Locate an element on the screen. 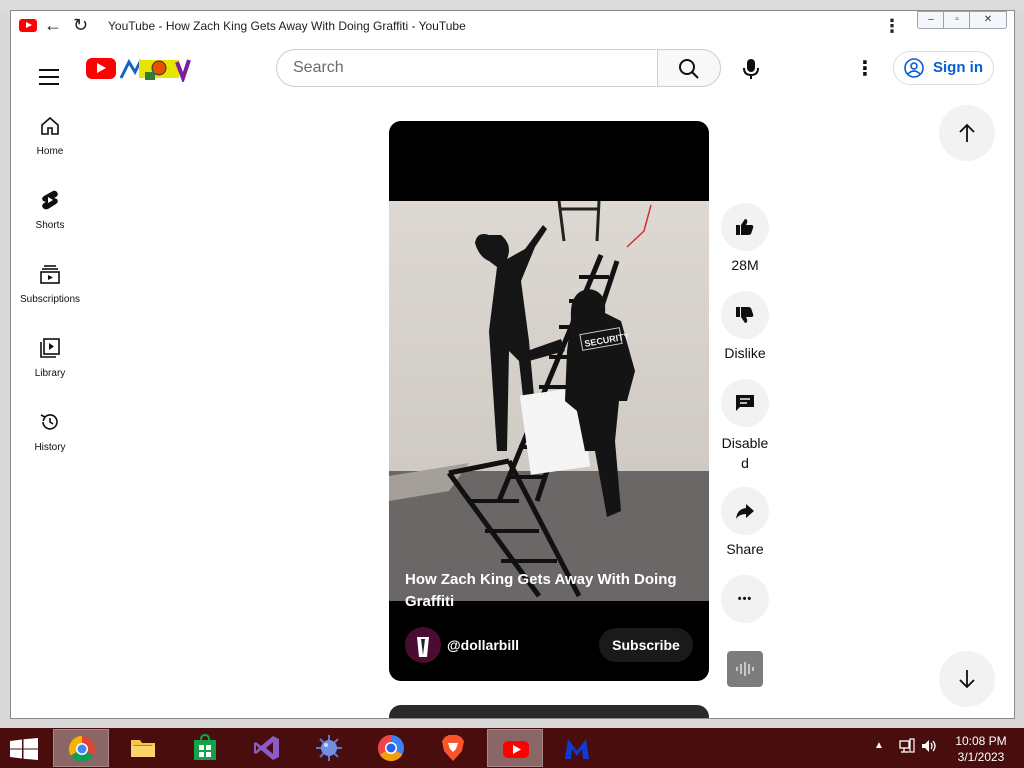 The height and width of the screenshot is (768, 1024). sidebar-item-label: Home is located at coordinates (50, 151).